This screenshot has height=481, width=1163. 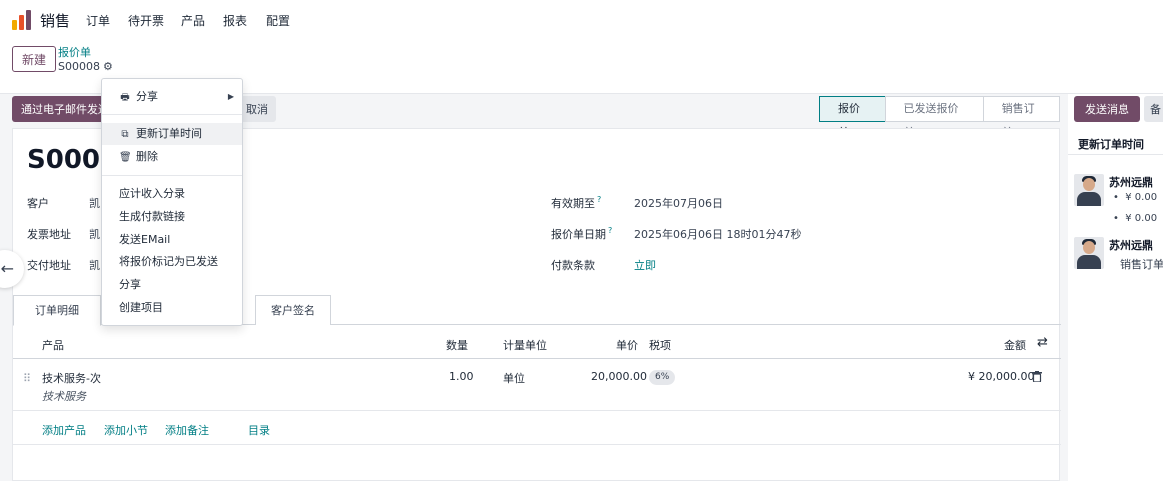 I want to click on column-unit-price: 单价, so click(x=627, y=345).